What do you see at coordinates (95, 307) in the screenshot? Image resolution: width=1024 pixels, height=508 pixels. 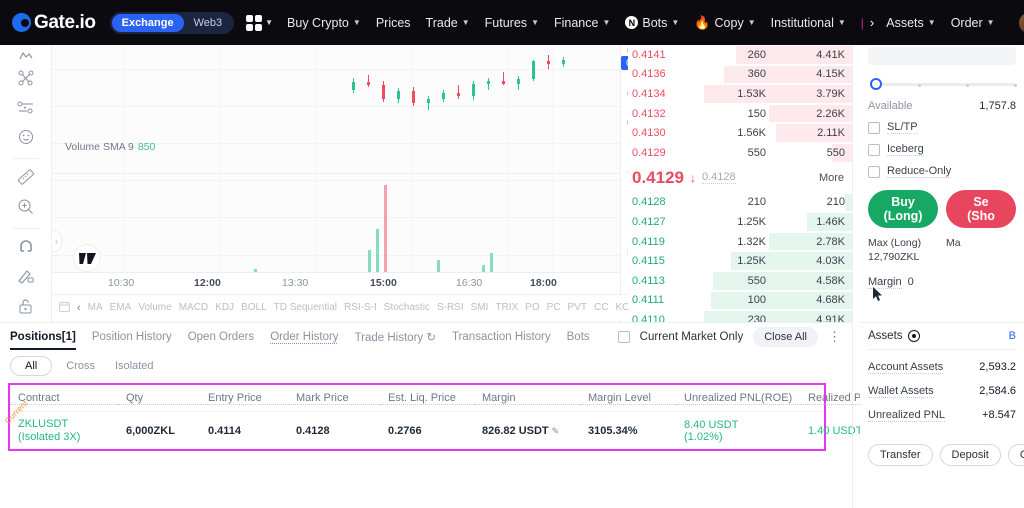 I see `indicator-ma: MA` at bounding box center [95, 307].